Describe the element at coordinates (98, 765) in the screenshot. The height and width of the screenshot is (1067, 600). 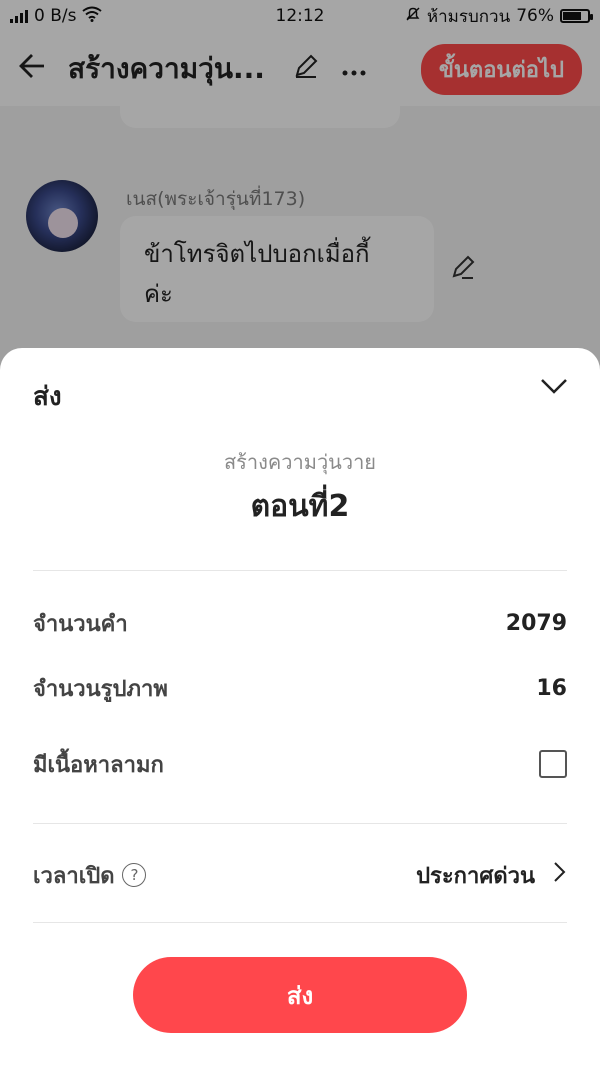
I see `adult-content-label: มีเนื้อหาลามก` at that location.